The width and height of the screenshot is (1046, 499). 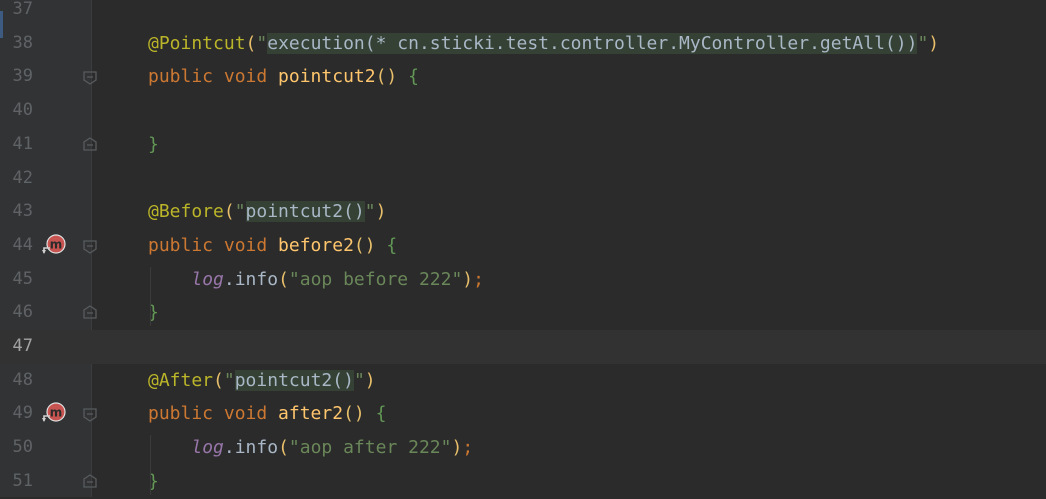 I want to click on code-text: @After("pointcut2()"), so click(x=262, y=381).